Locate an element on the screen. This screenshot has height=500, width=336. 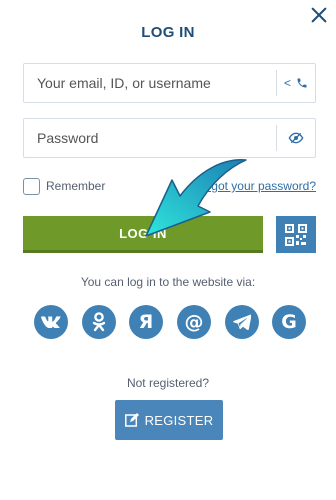
vk-login-button is located at coordinates (51, 322).